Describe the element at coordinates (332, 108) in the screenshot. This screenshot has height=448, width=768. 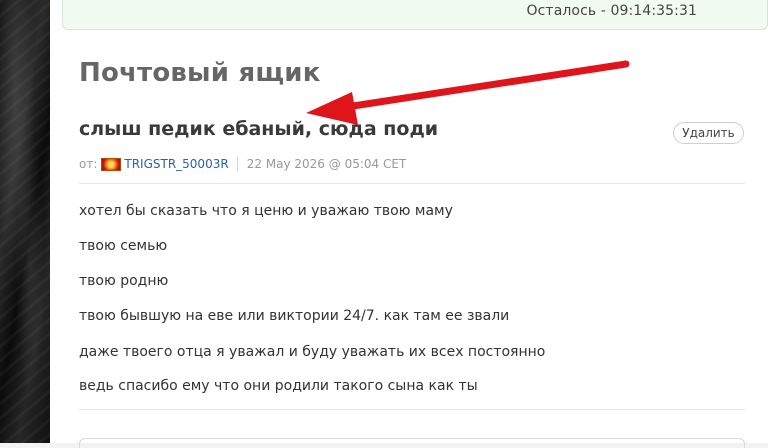
I see `arrow-head` at that location.